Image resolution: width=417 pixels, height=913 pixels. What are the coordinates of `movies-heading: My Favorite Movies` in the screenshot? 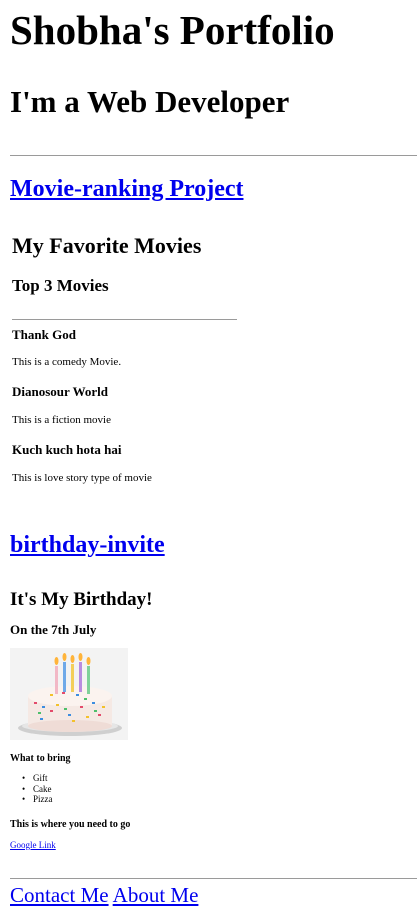 It's located at (107, 245).